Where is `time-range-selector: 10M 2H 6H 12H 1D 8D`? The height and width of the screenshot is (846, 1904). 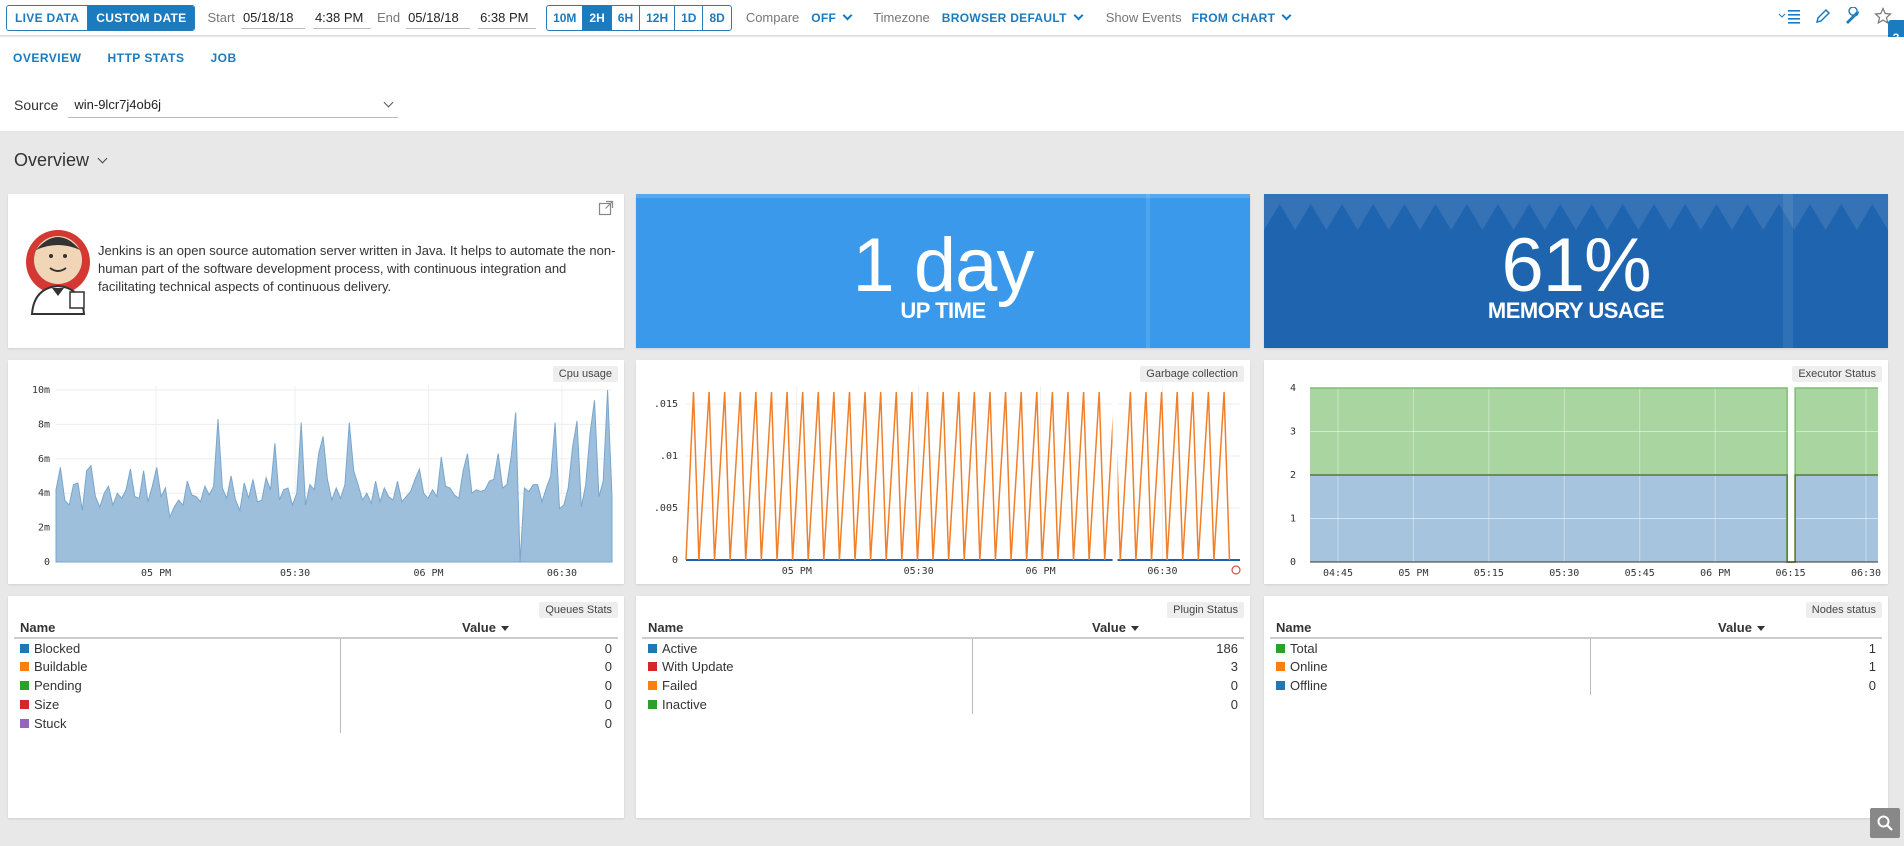 time-range-selector: 10M 2H 6H 12H 1D 8D is located at coordinates (639, 17).